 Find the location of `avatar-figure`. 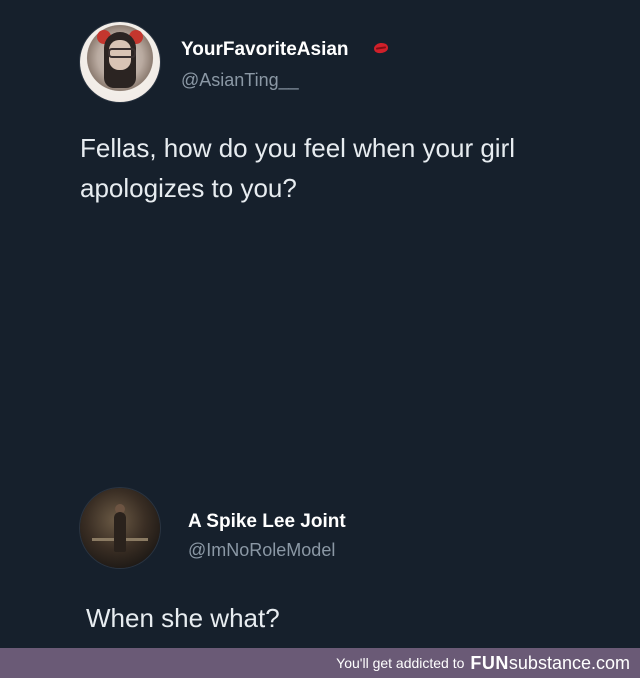

avatar-figure is located at coordinates (120, 532).